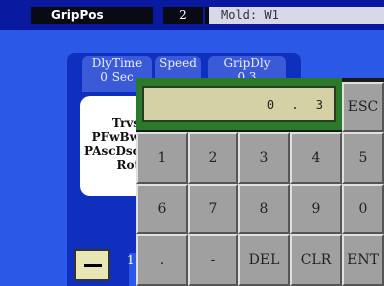  I want to click on key-8: 8, so click(264, 209).